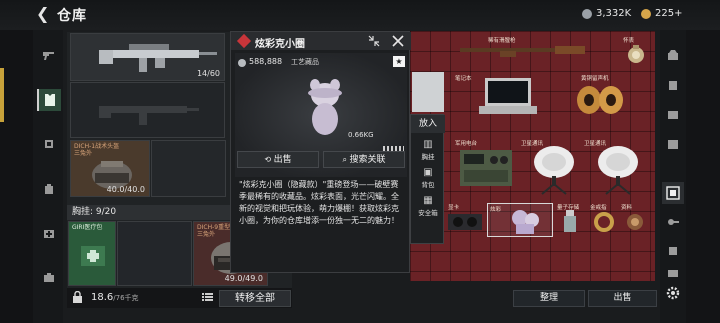 The height and width of the screenshot is (323, 720). Describe the element at coordinates (428, 185) in the screenshot. I see `put-in-backpack-label: 背包` at that location.